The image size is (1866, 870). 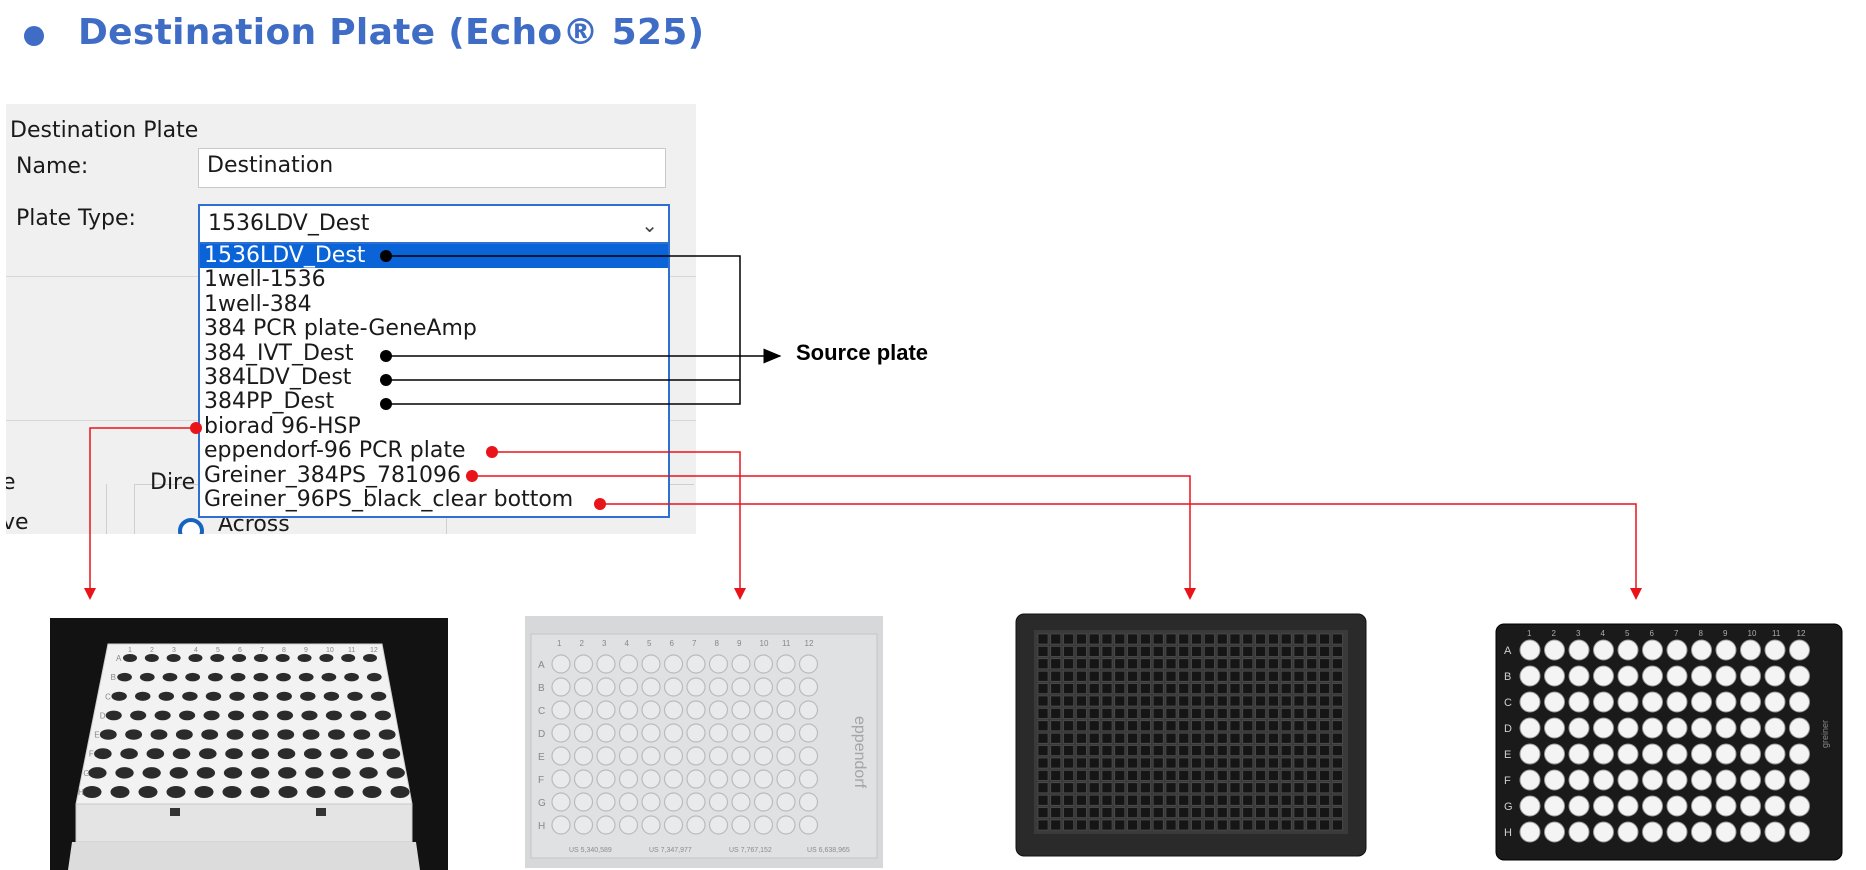 What do you see at coordinates (862, 352) in the screenshot?
I see `source-plate-label: Source plate` at bounding box center [862, 352].